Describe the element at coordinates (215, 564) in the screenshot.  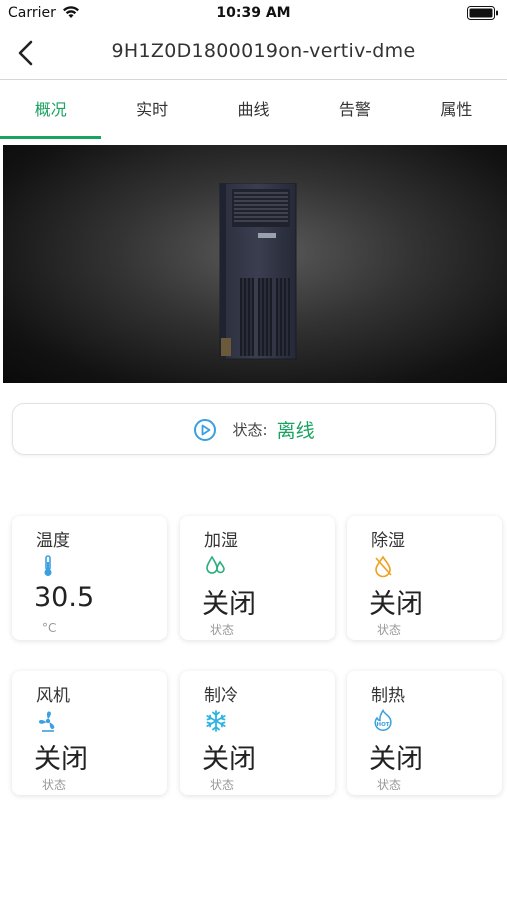
I see `water-drops-icon` at that location.